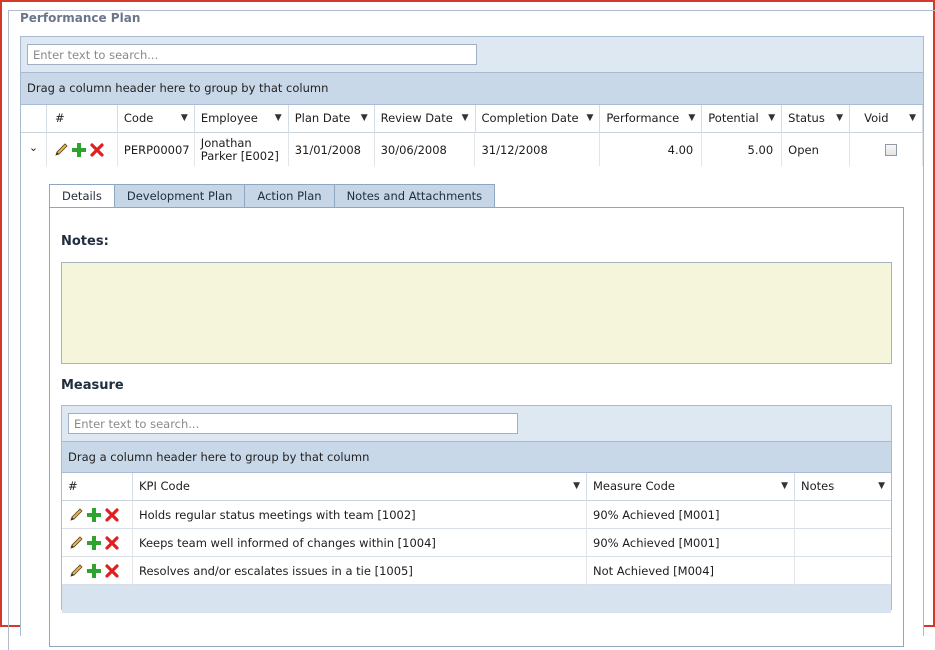  I want to click on header-expand-col, so click(34, 119).